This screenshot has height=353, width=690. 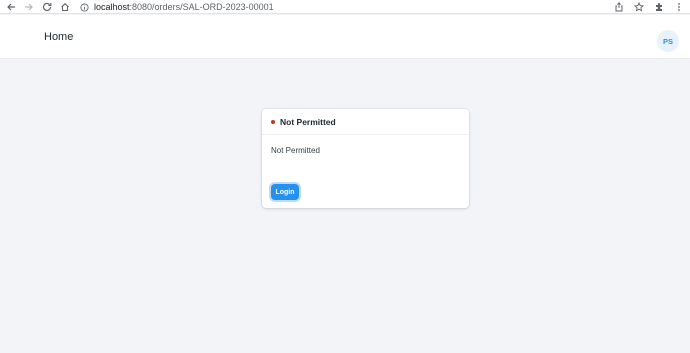 What do you see at coordinates (668, 41) in the screenshot?
I see `avatar: PS` at bounding box center [668, 41].